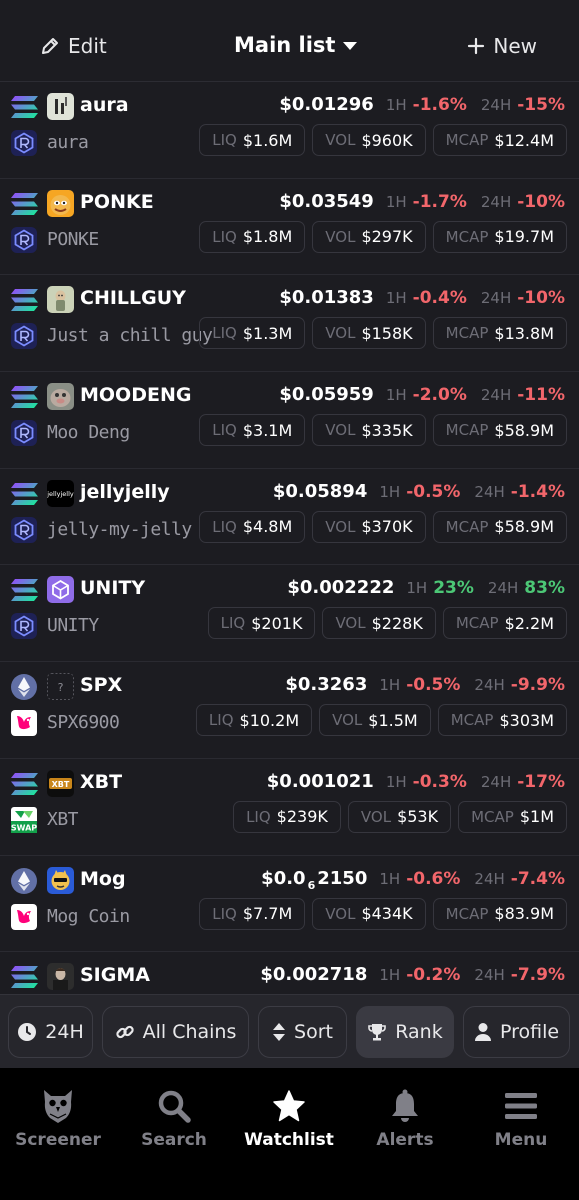 The image size is (579, 1200). I want to click on pencil-icon, so click(50, 46).